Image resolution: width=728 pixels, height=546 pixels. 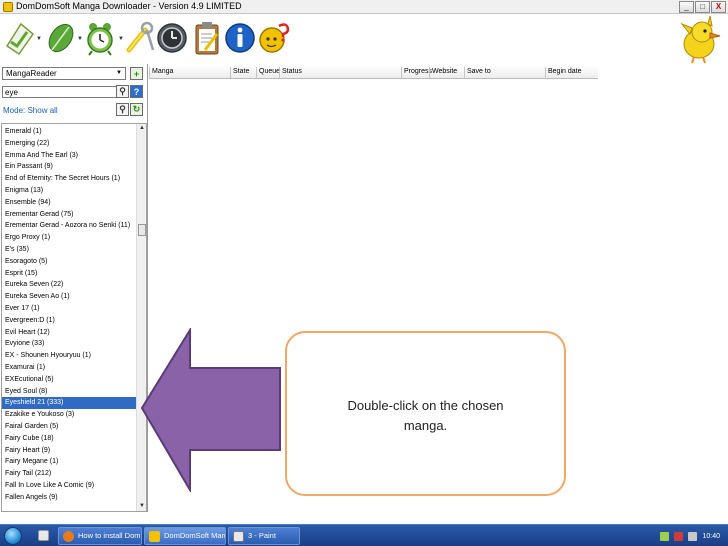 I want to click on volume-icon, so click(x=693, y=536).